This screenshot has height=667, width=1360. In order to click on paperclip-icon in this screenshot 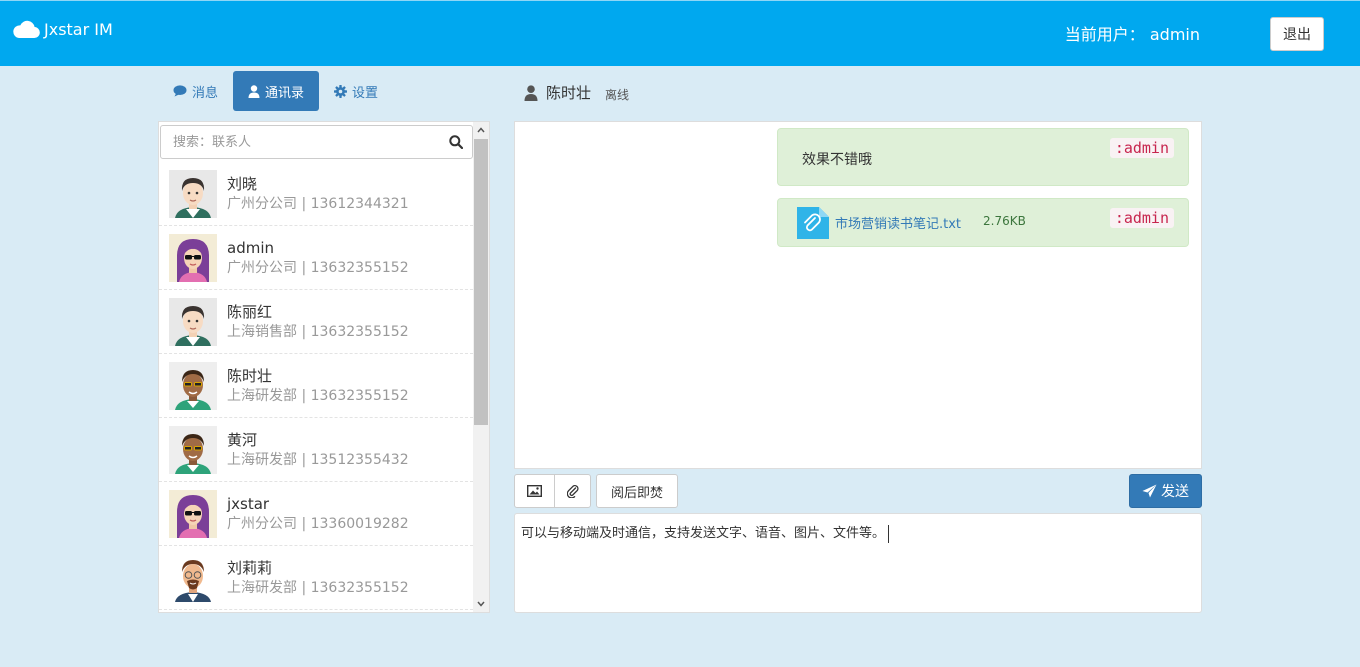, I will do `click(572, 491)`.